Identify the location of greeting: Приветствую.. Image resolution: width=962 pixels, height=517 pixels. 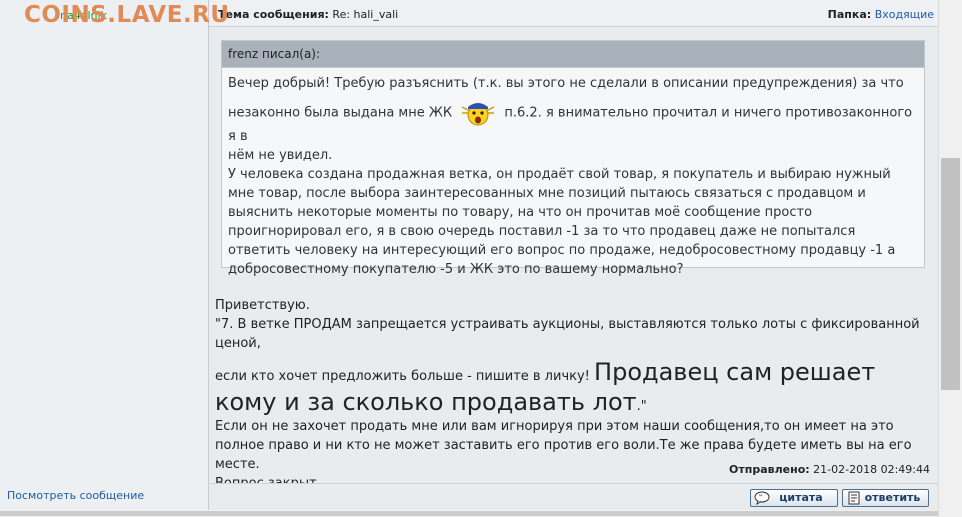
(262, 305).